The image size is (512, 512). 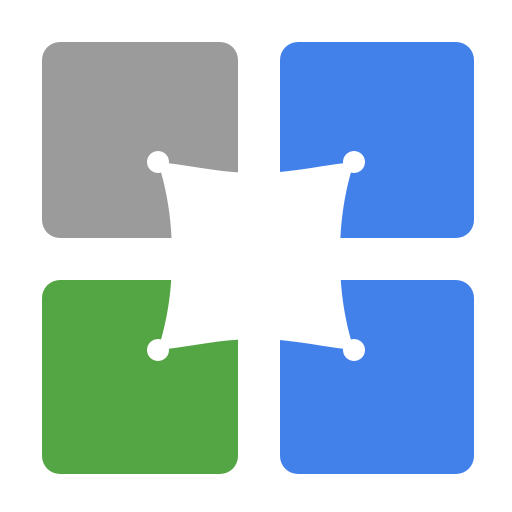 I want to click on center-star-cutout, so click(x=256, y=256).